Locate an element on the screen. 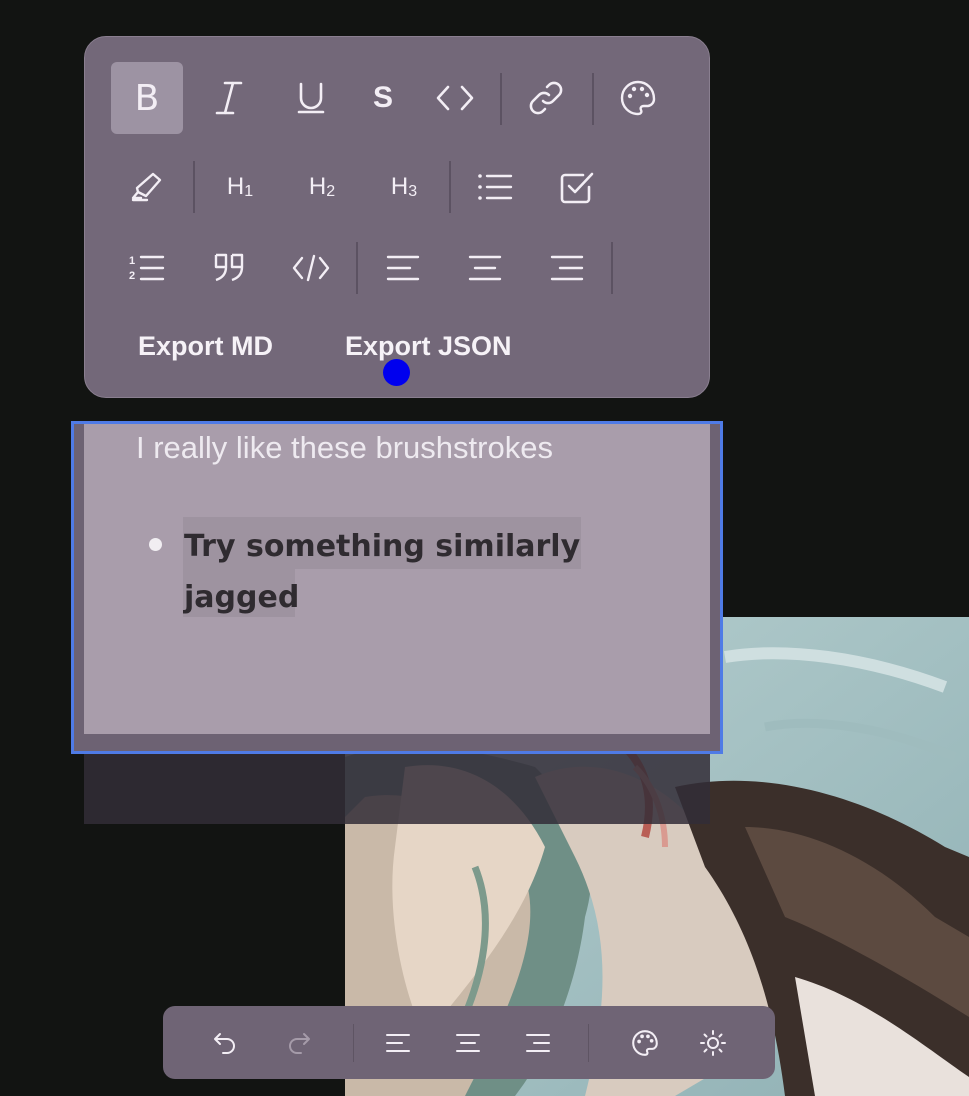 This screenshot has height=1096, width=969. bold-icon: B is located at coordinates (147, 98).